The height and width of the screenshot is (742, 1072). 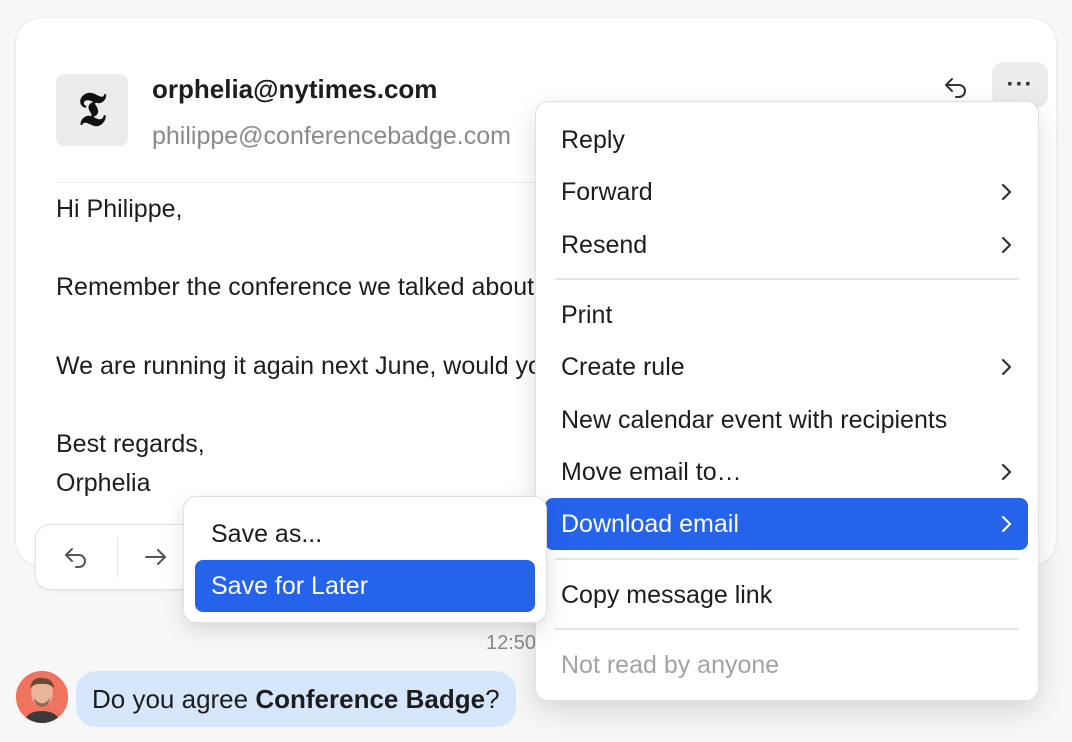 I want to click on menu-item-label: Reply, so click(x=593, y=139).